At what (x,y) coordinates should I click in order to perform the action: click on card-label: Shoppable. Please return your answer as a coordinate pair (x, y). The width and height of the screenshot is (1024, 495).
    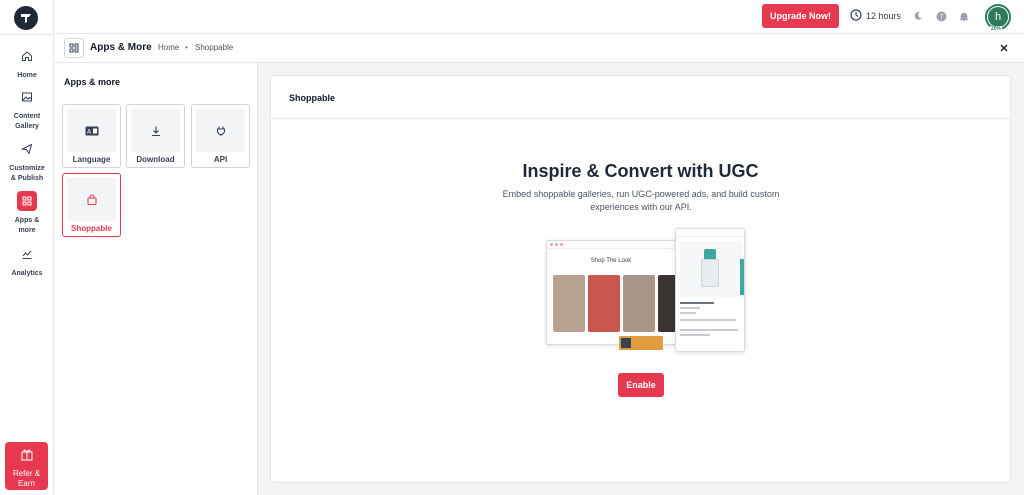
    Looking at the image, I should click on (91, 228).